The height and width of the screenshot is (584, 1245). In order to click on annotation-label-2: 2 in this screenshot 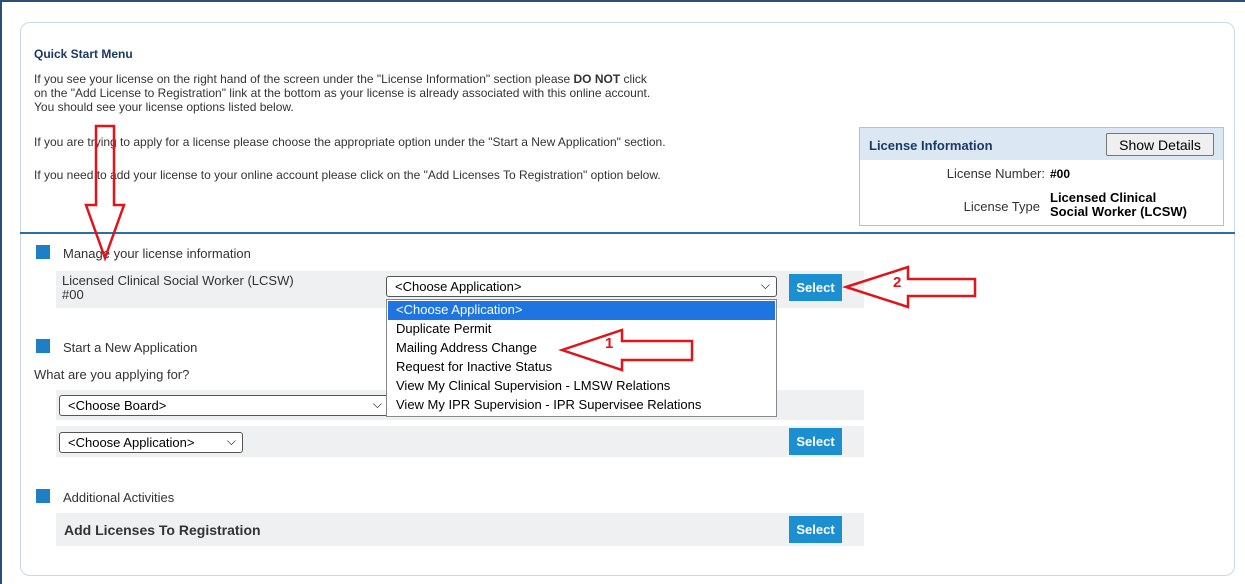, I will do `click(897, 282)`.